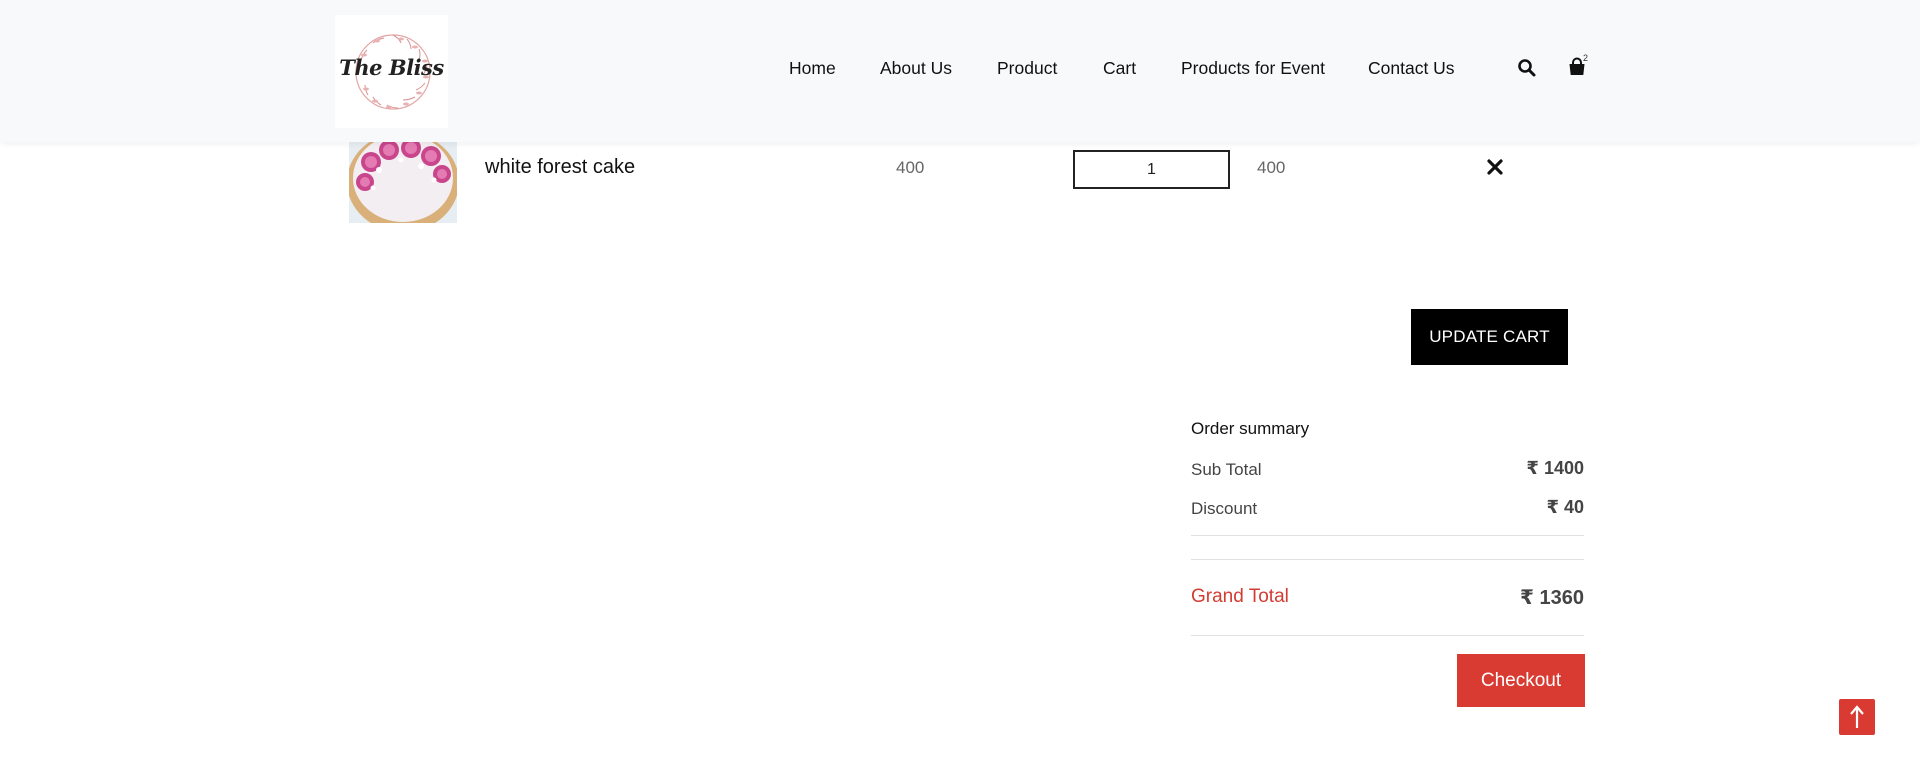 The width and height of the screenshot is (1920, 780). Describe the element at coordinates (1119, 68) in the screenshot. I see `nav-cart: Cart` at that location.